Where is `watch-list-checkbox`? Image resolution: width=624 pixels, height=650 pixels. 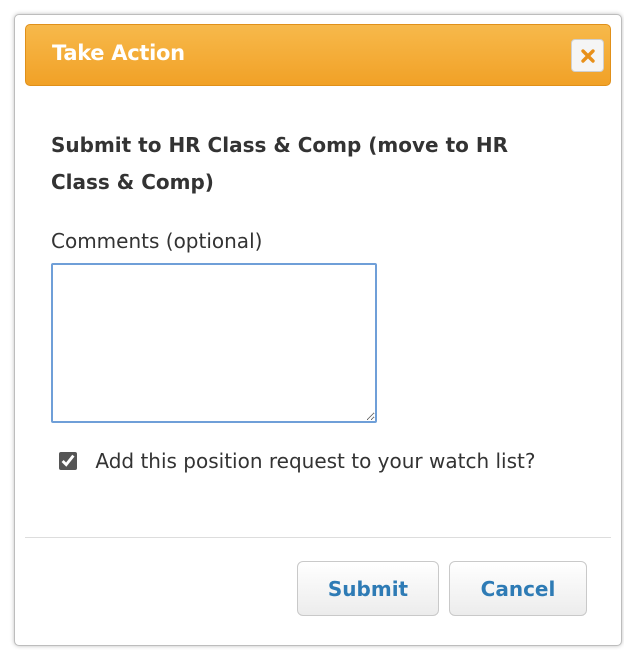
watch-list-checkbox is located at coordinates (68, 460).